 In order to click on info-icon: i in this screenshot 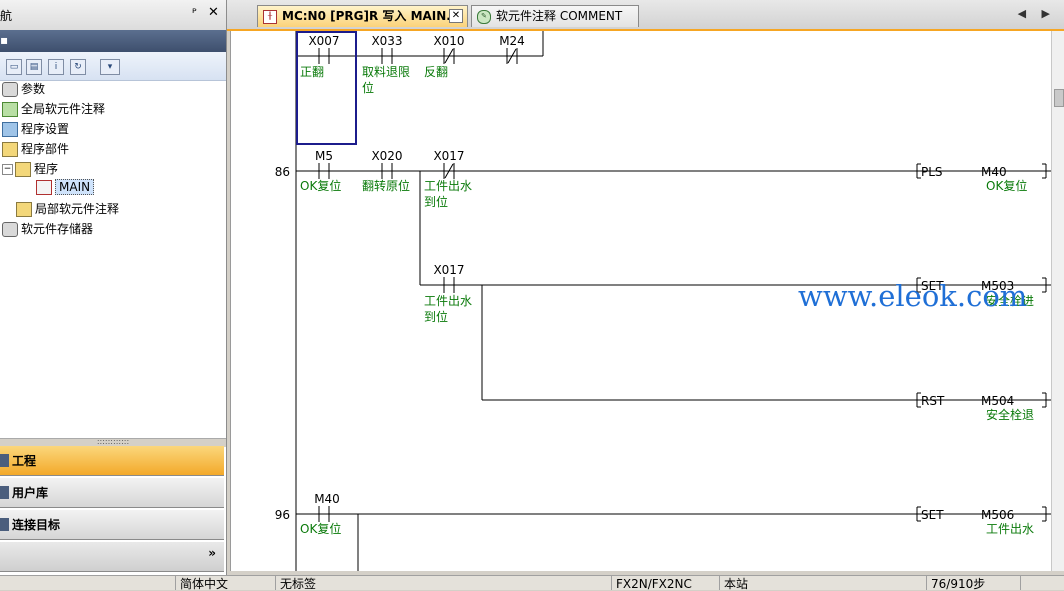, I will do `click(56, 67)`.